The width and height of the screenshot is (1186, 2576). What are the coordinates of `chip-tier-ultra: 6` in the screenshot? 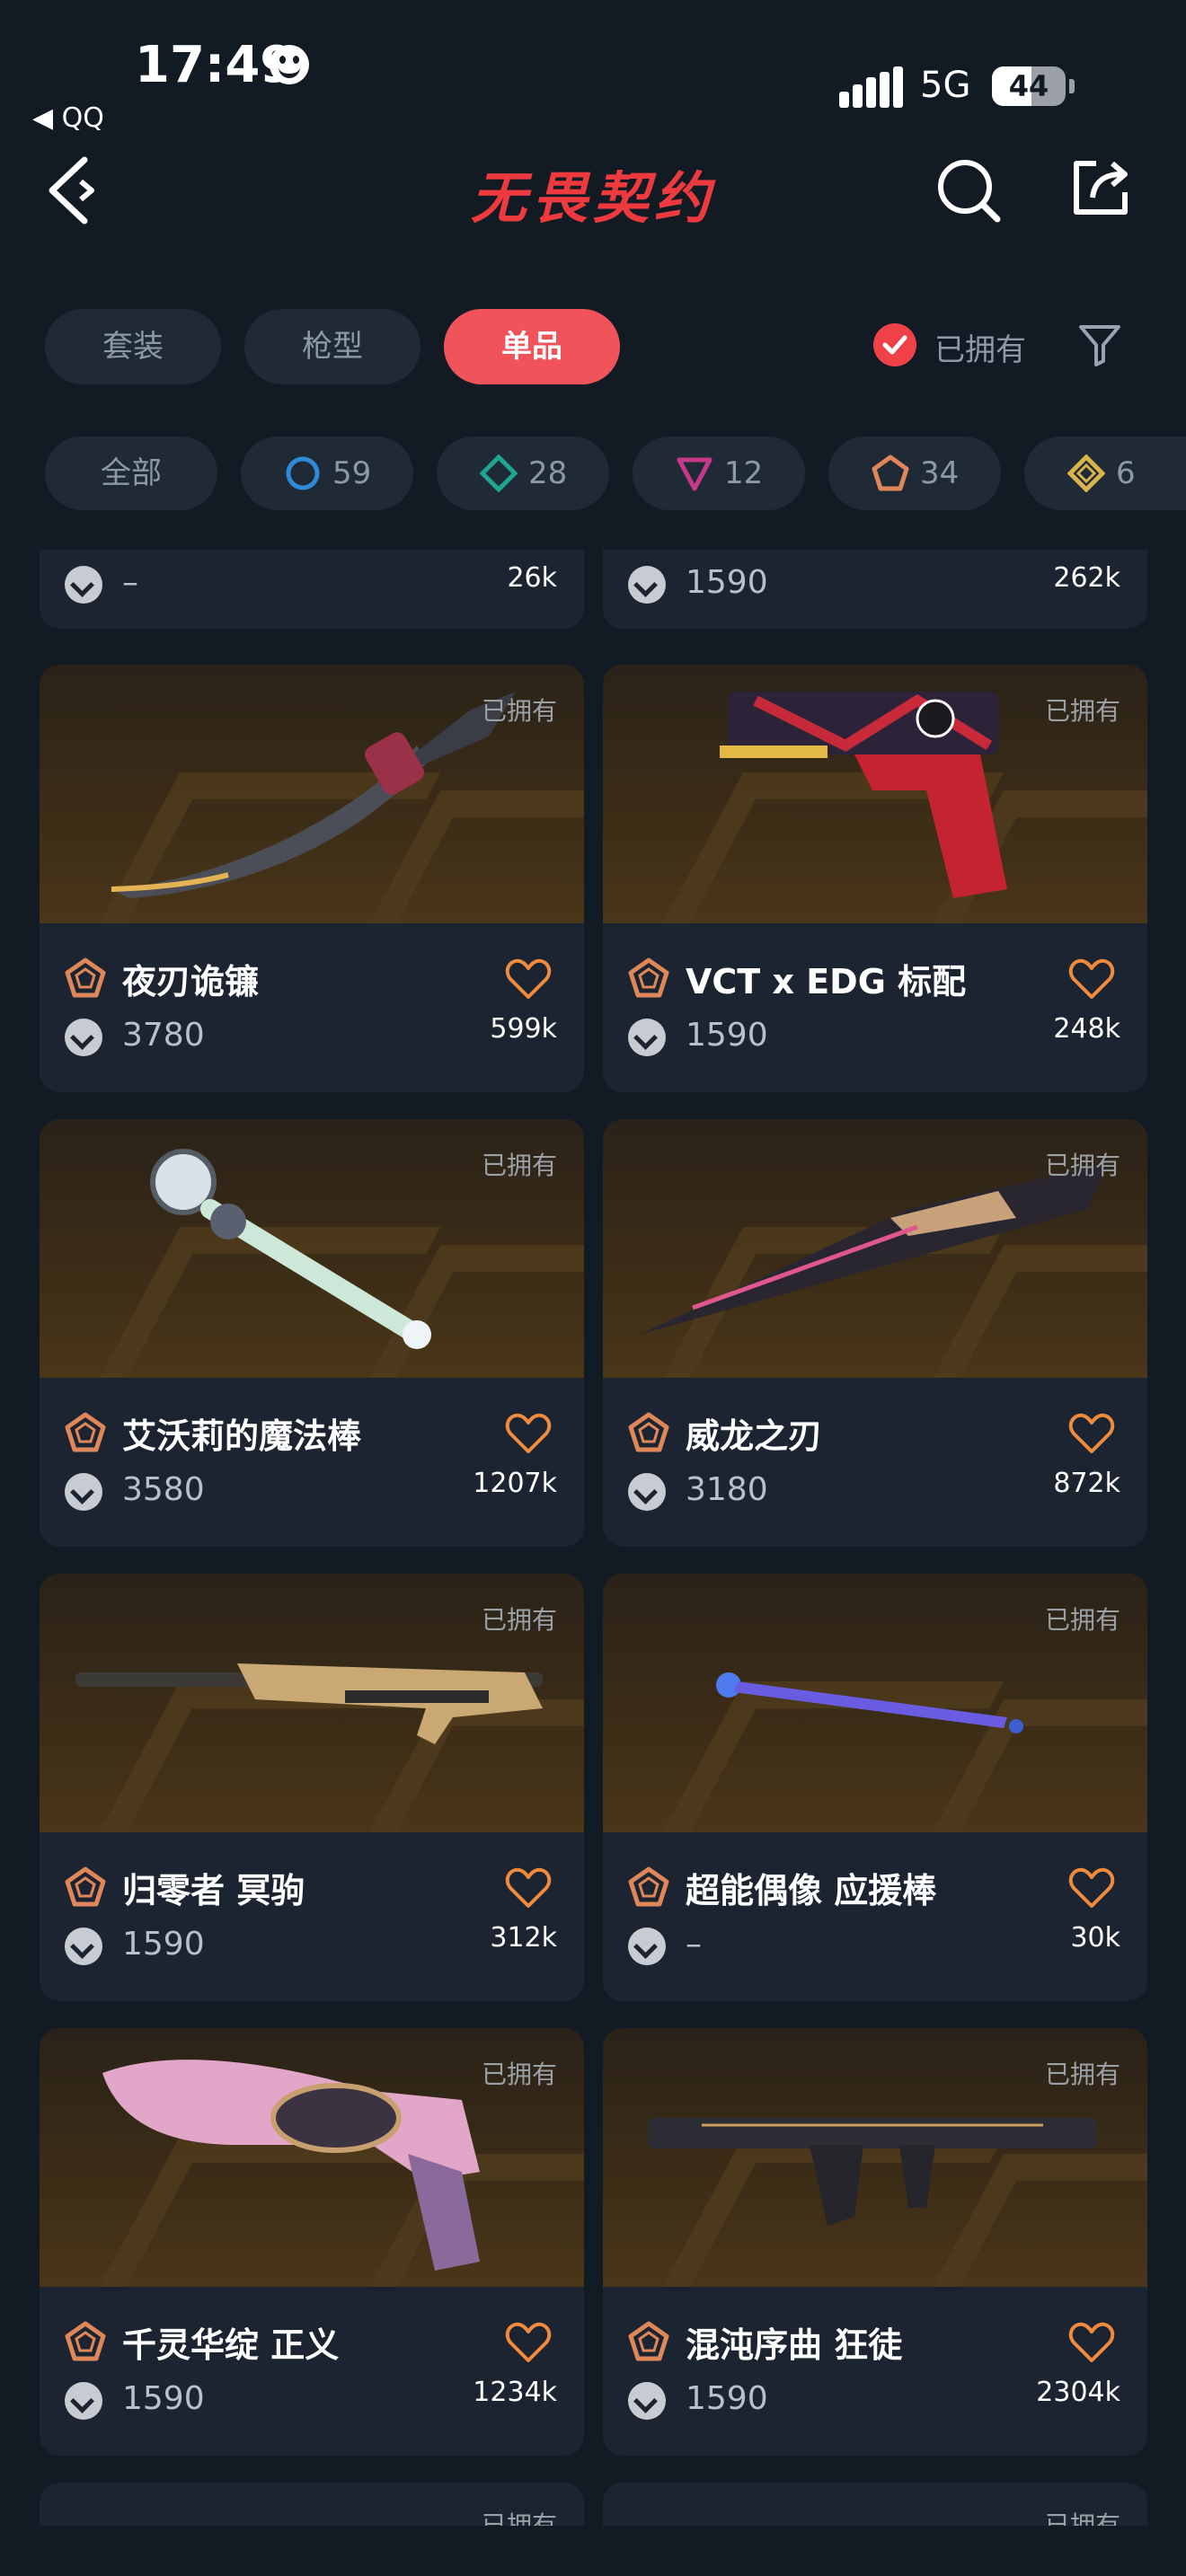 It's located at (1105, 473).